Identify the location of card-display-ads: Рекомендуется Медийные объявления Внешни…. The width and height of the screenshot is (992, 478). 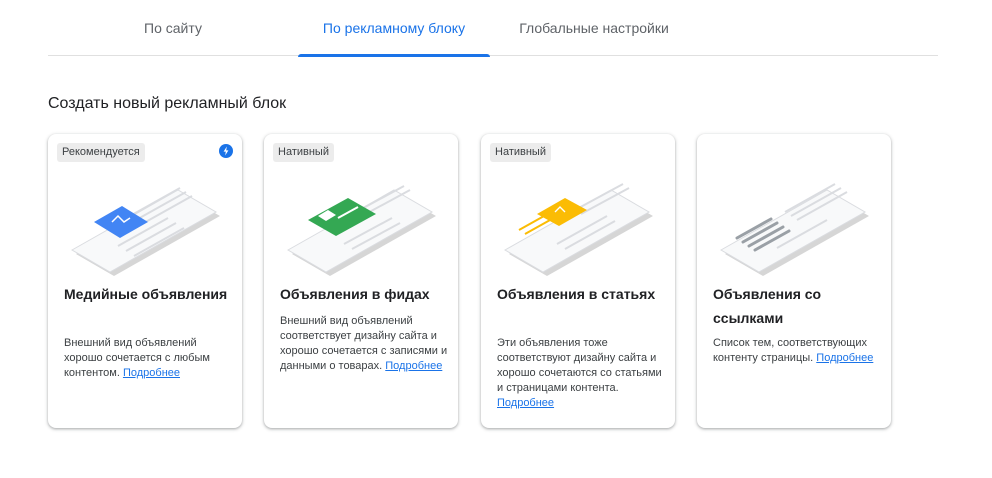
(145, 281).